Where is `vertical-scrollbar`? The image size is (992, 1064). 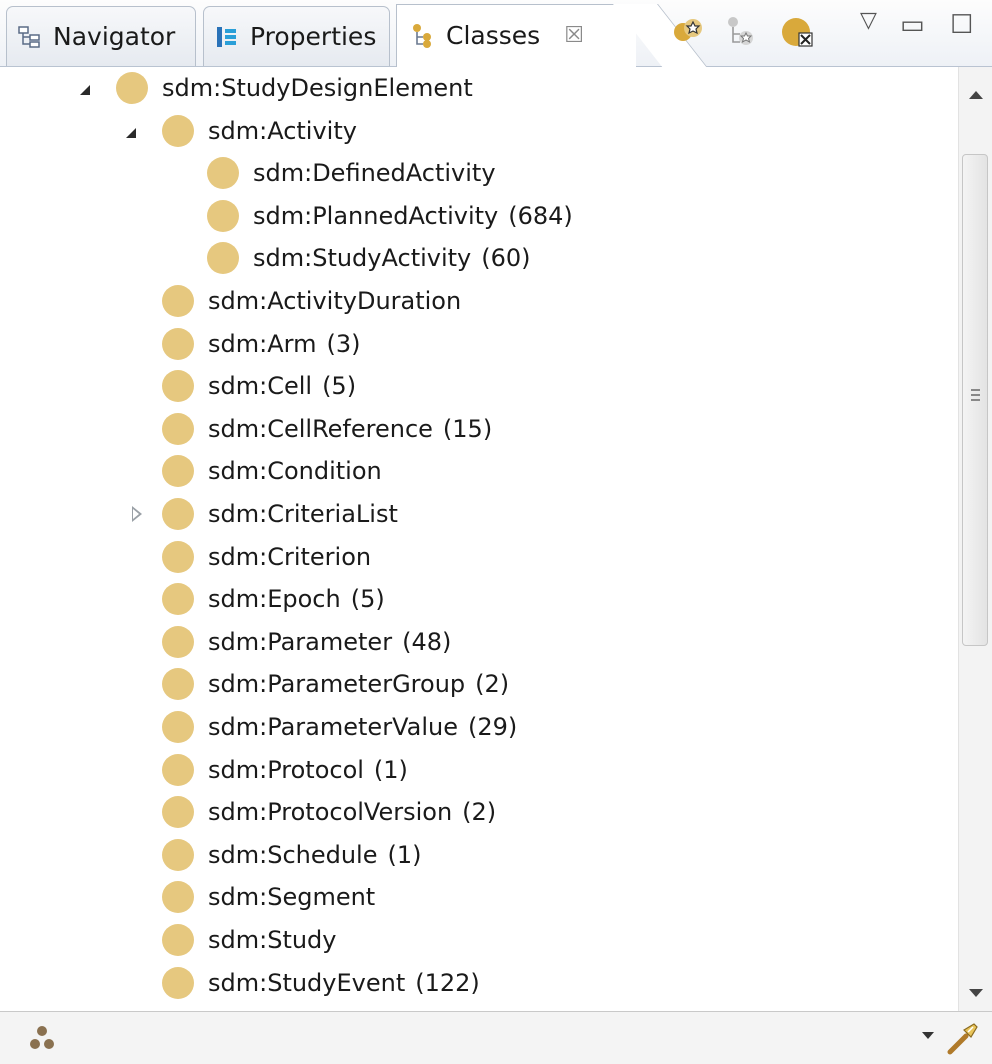
vertical-scrollbar is located at coordinates (975, 539).